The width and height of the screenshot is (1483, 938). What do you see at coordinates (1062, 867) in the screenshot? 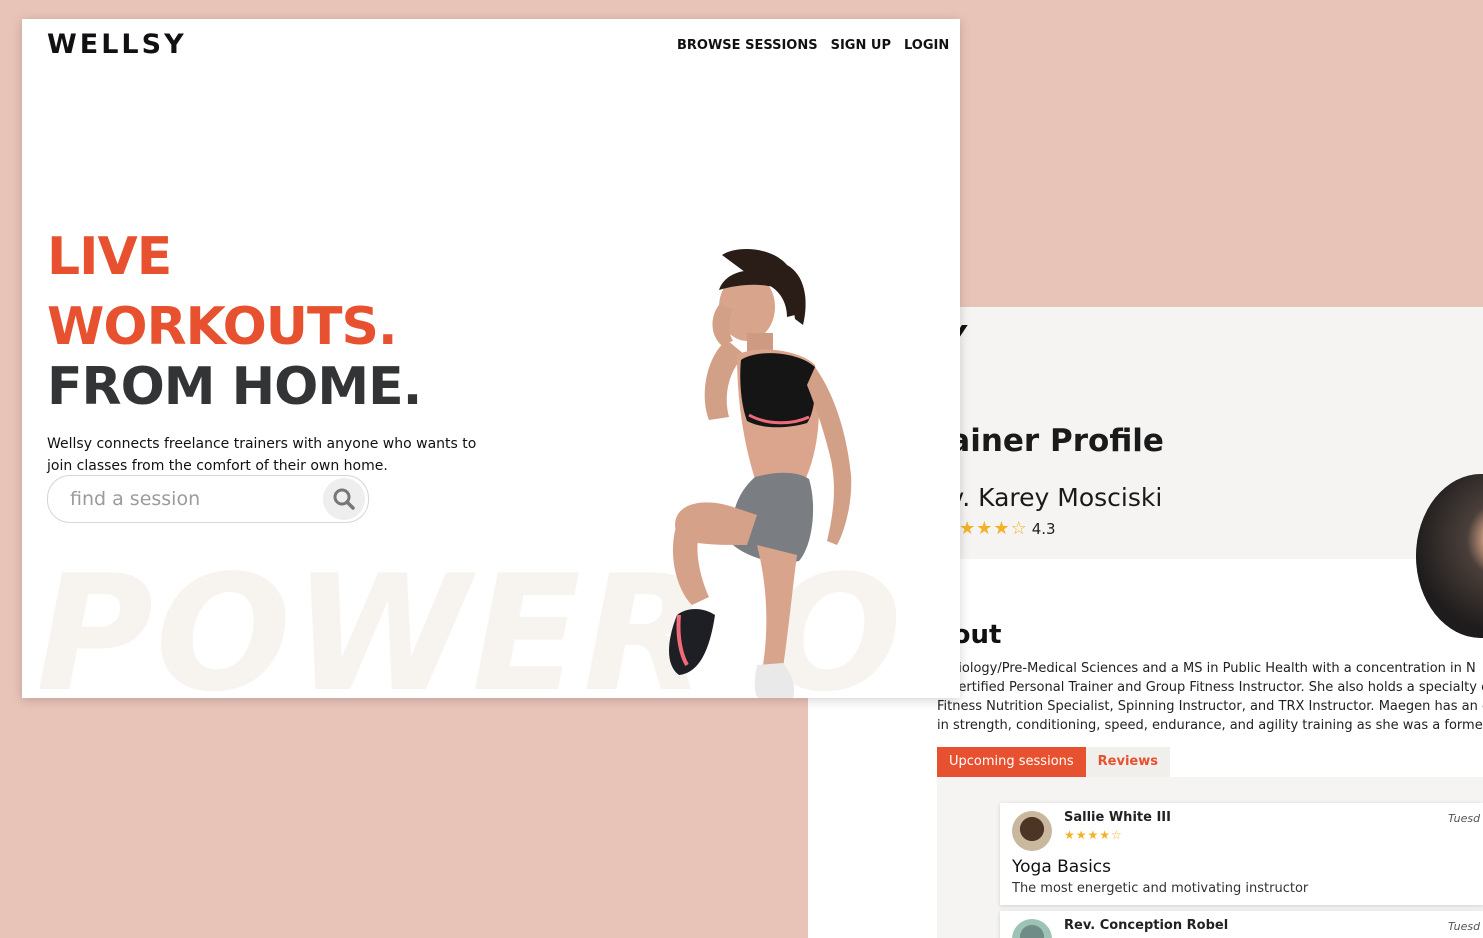
I see `review-session-title: Yoga Basics` at bounding box center [1062, 867].